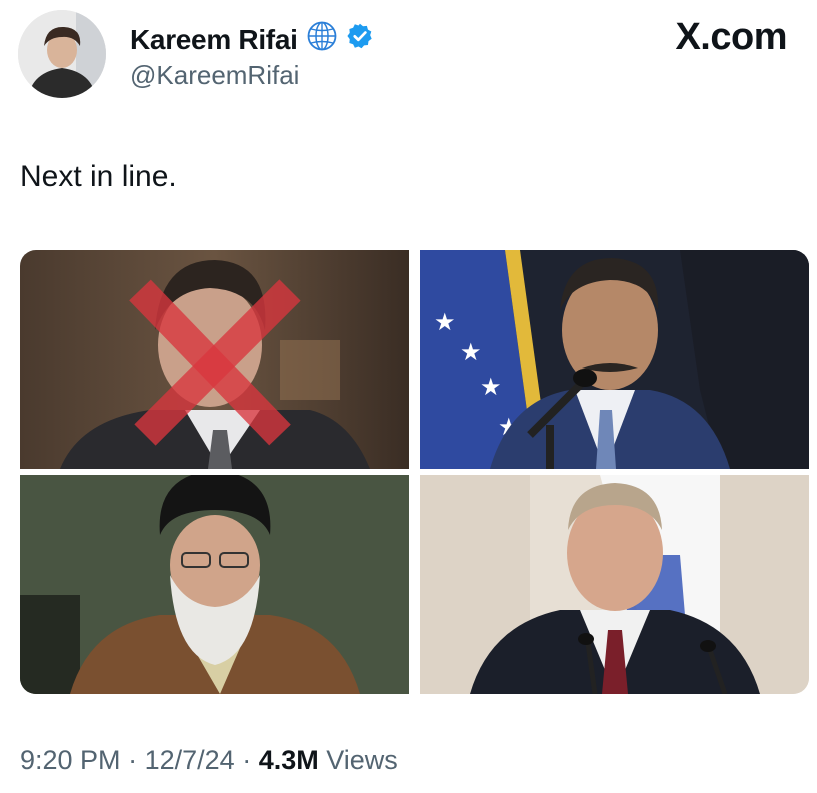  What do you see at coordinates (322, 39) in the screenshot?
I see `globe-icon` at bounding box center [322, 39].